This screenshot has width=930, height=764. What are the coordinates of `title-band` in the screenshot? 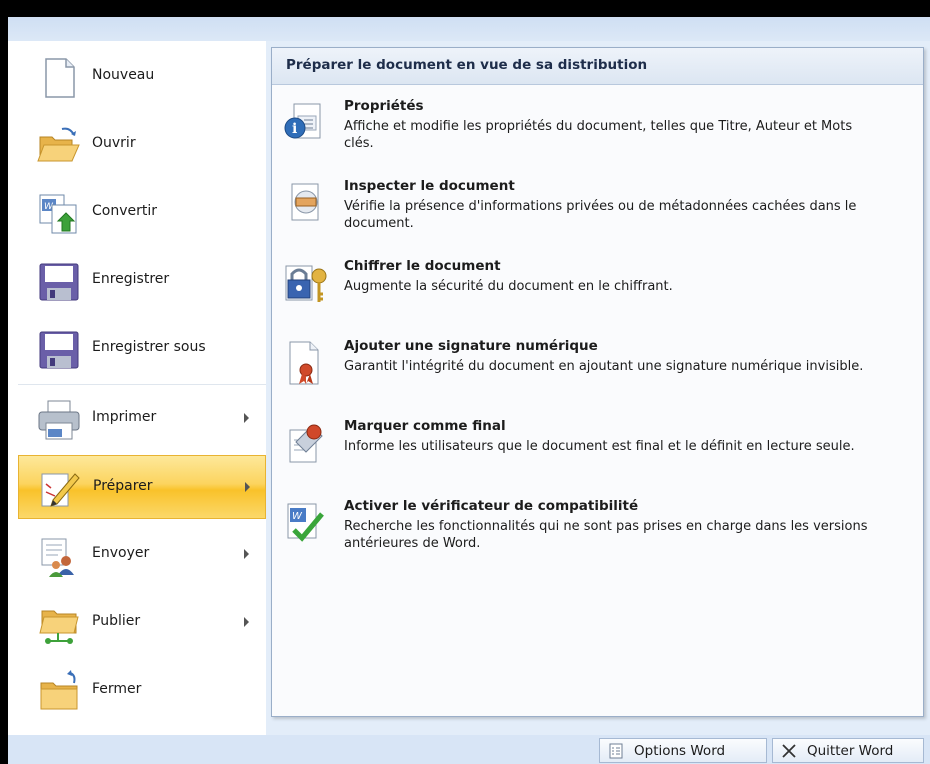 It's located at (469, 29).